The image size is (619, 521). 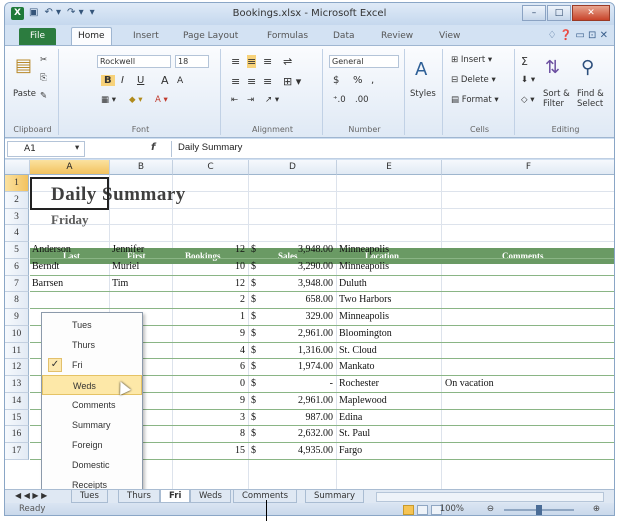 I want to click on merge-center-icon: ⊞ ▾, so click(x=292, y=81).